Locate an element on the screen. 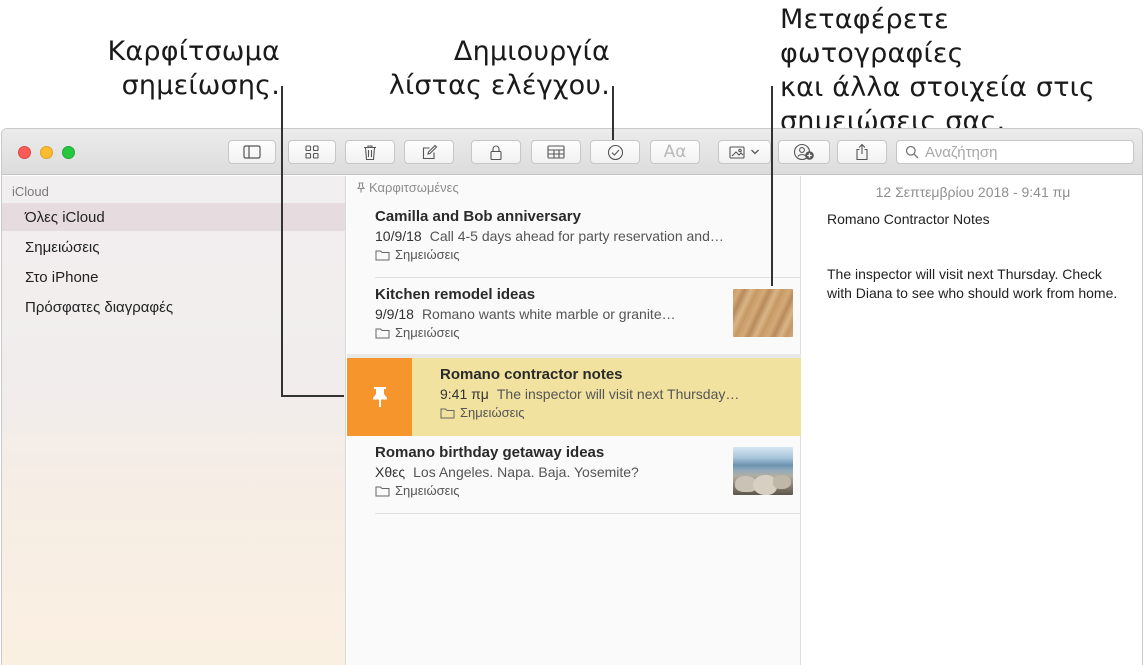 This screenshot has width=1144, height=665. sidebar-toggle-button is located at coordinates (252, 152).